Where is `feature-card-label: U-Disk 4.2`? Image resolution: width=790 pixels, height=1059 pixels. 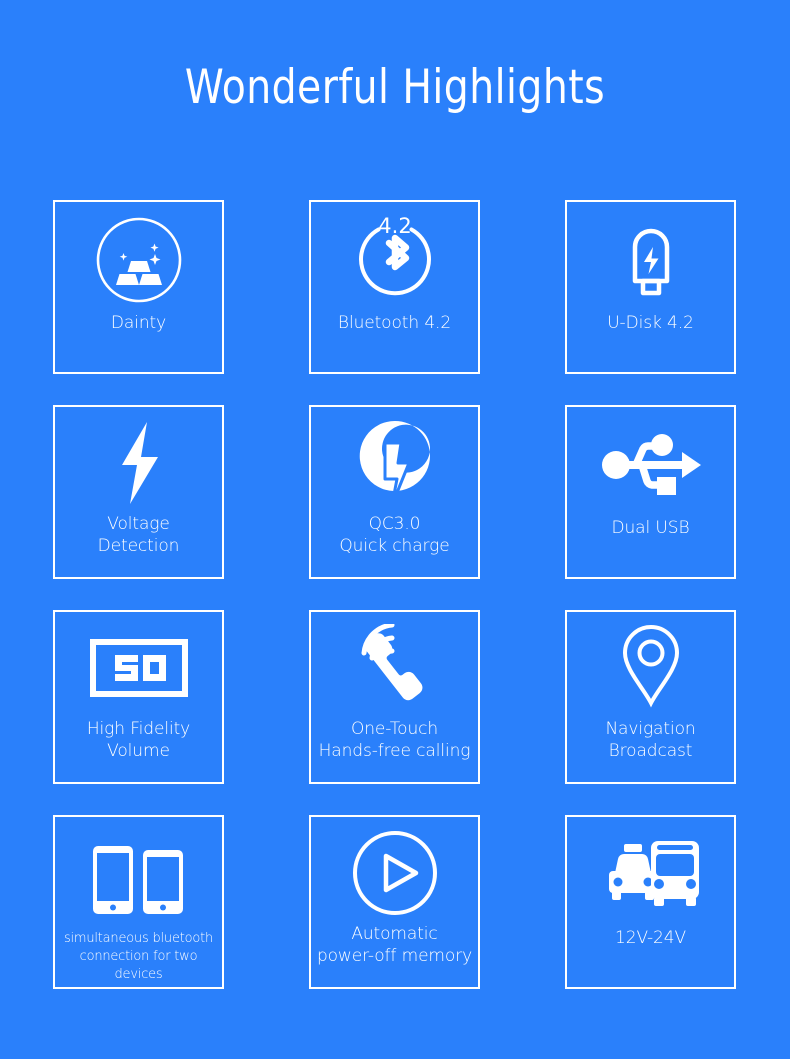
feature-card-label: U-Disk 4.2 is located at coordinates (650, 323).